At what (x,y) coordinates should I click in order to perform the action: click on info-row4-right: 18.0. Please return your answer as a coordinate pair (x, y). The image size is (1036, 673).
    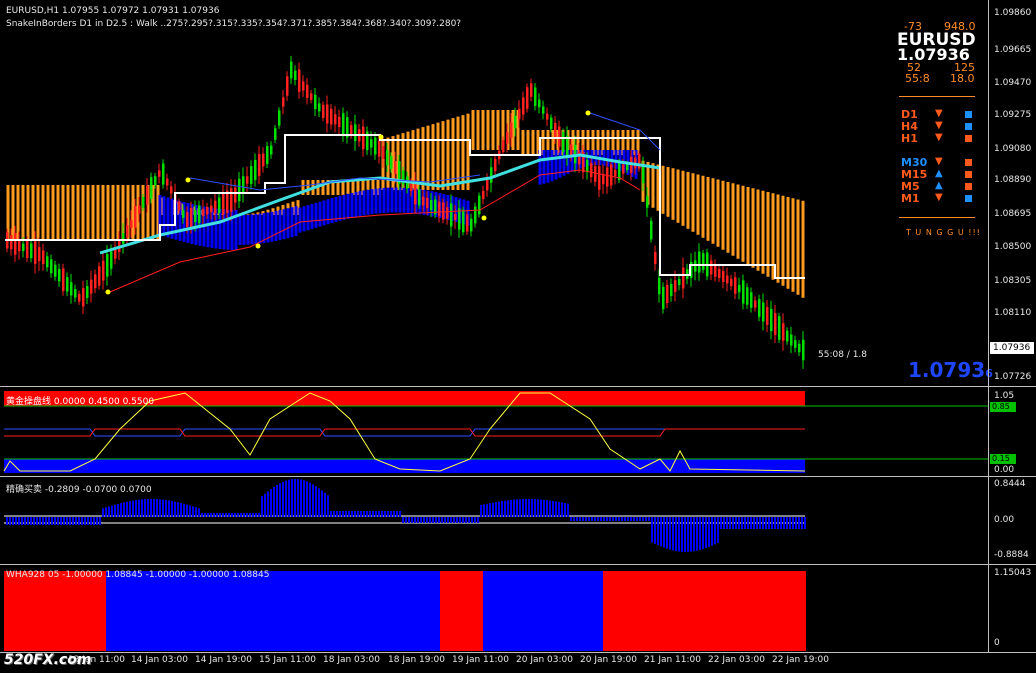
    Looking at the image, I should click on (962, 78).